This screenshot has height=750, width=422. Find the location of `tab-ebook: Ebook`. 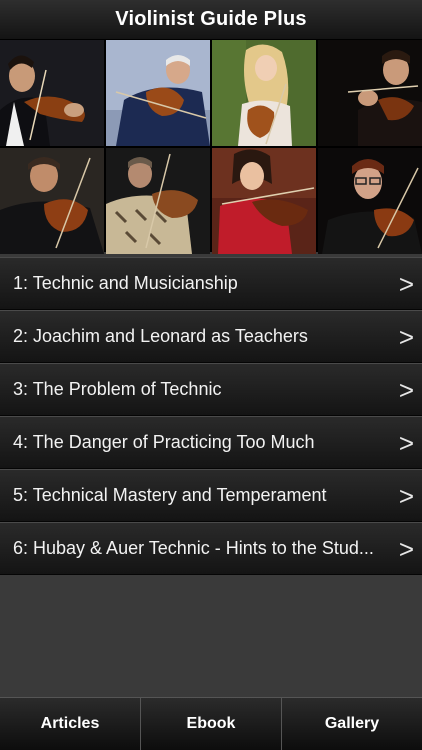

tab-ebook: Ebook is located at coordinates (211, 724).